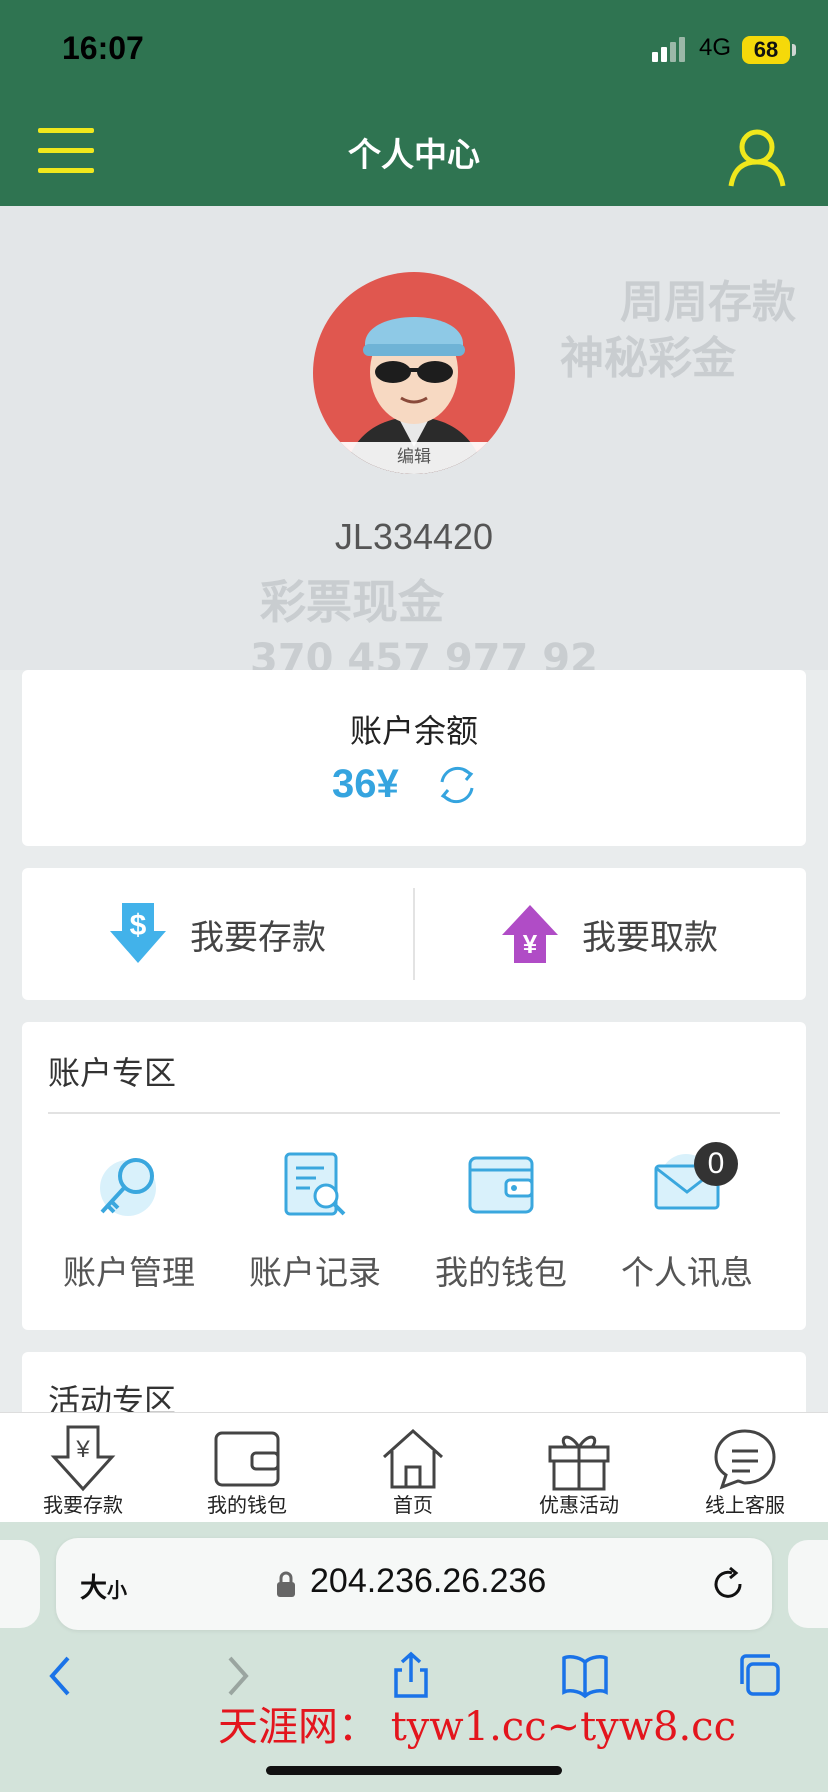 Image resolution: width=828 pixels, height=1792 pixels. What do you see at coordinates (579, 1463) in the screenshot?
I see `gift-icon` at bounding box center [579, 1463].